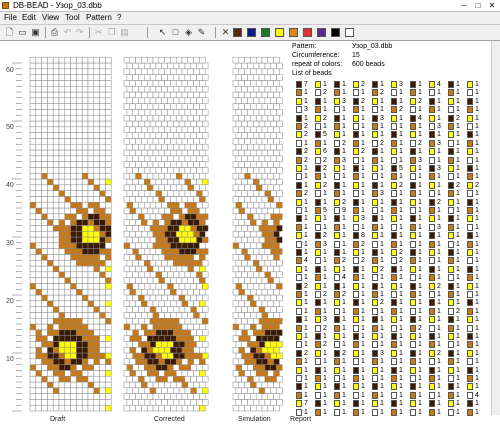  I want to click on cut-icon: ✂, so click(98, 32).